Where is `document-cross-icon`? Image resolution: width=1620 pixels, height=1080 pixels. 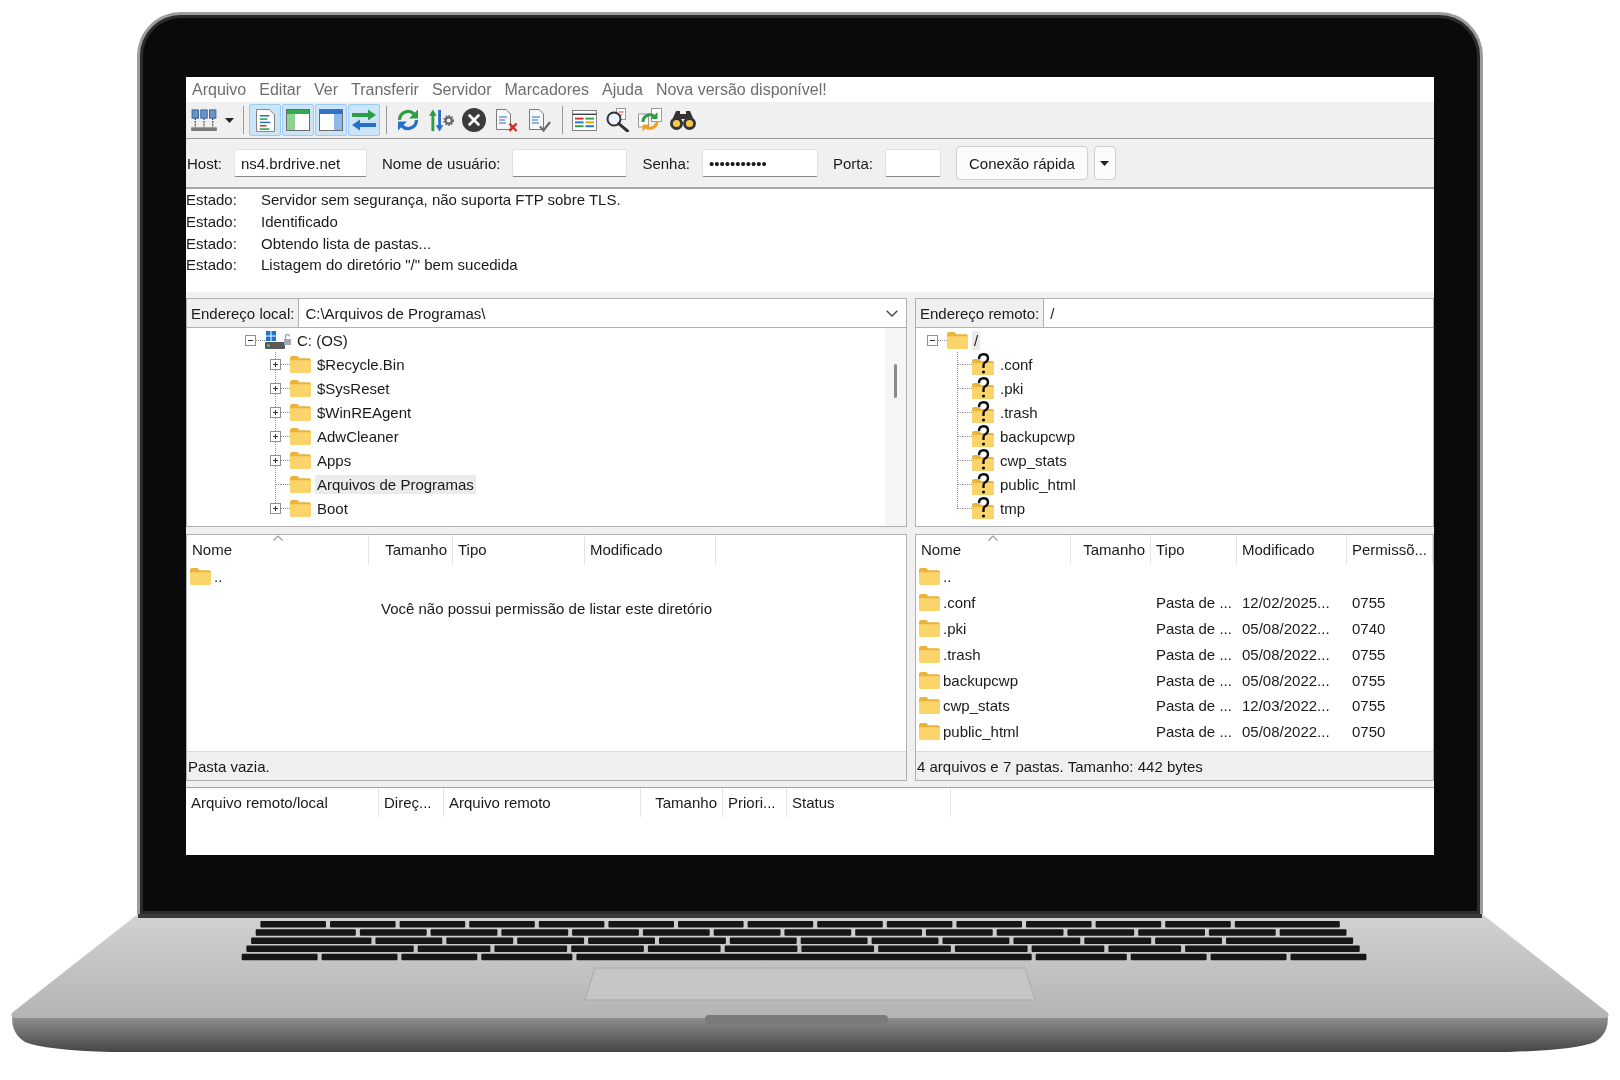 document-cross-icon is located at coordinates (507, 120).